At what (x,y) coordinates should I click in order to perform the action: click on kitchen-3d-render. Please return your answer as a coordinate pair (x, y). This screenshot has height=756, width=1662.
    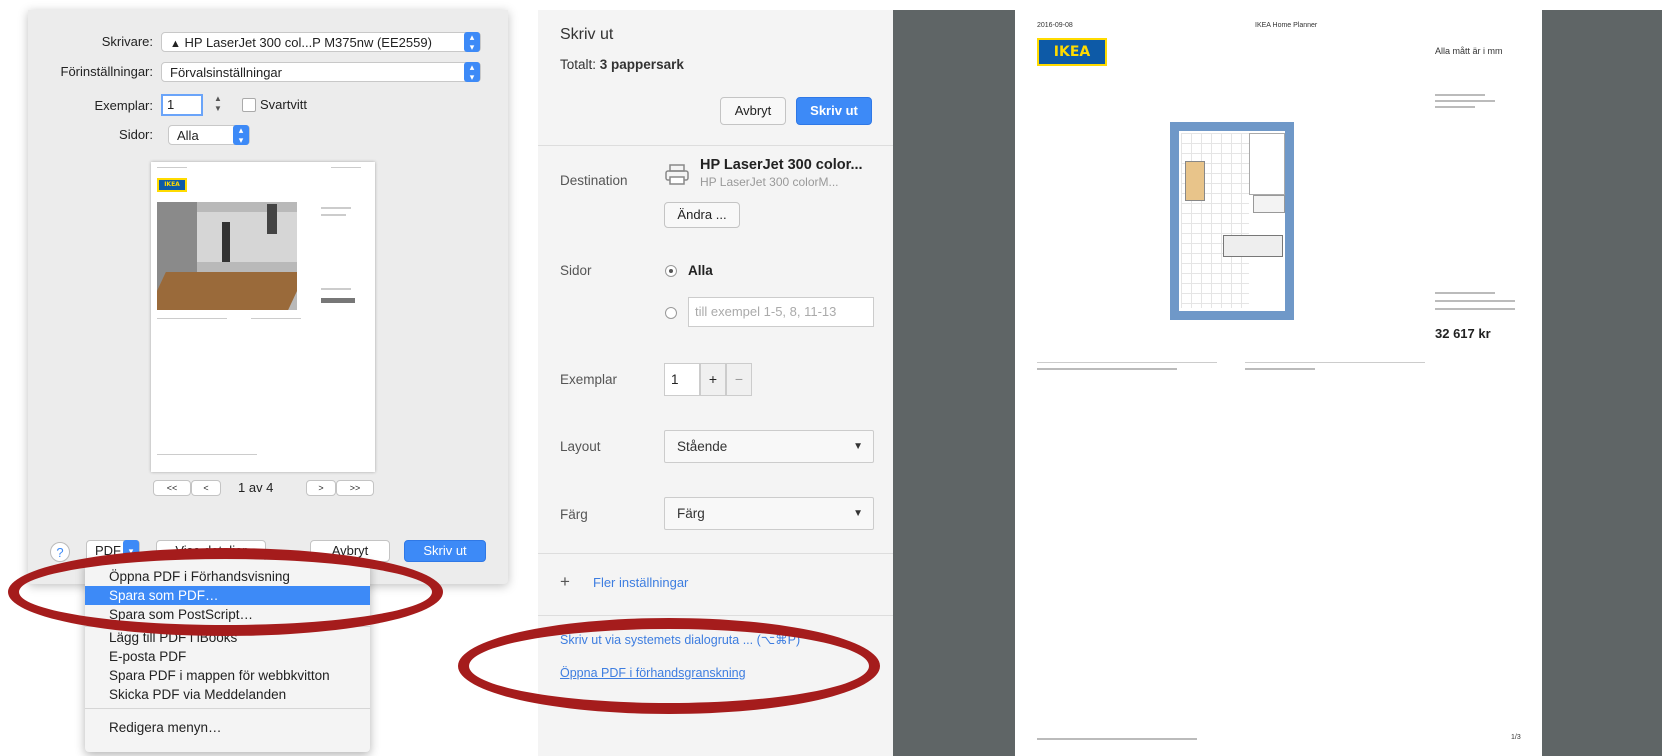
    Looking at the image, I should click on (227, 256).